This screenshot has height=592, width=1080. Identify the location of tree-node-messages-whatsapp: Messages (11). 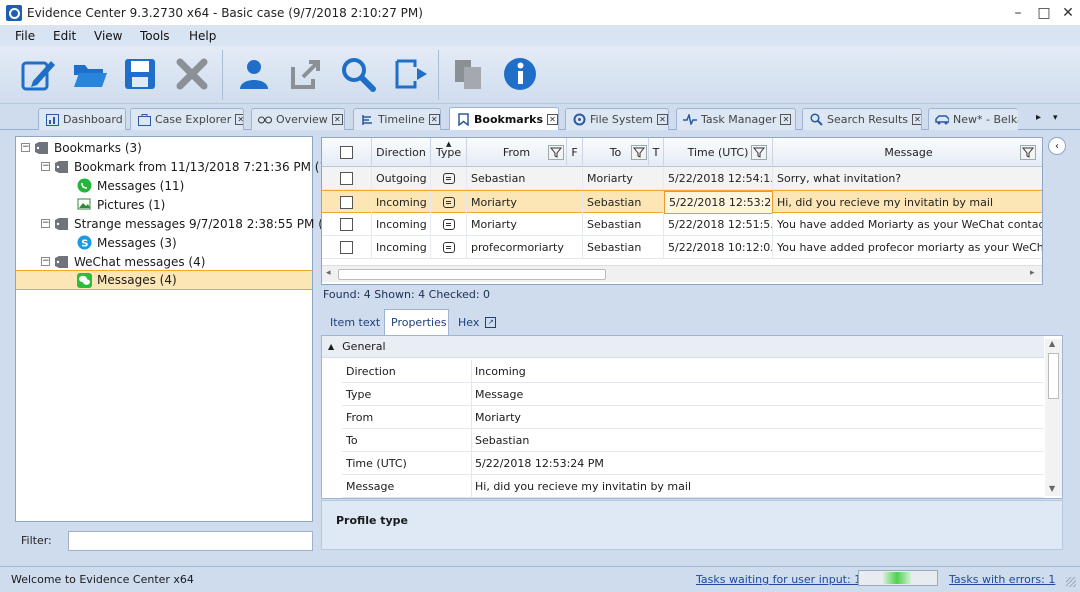
(130, 185).